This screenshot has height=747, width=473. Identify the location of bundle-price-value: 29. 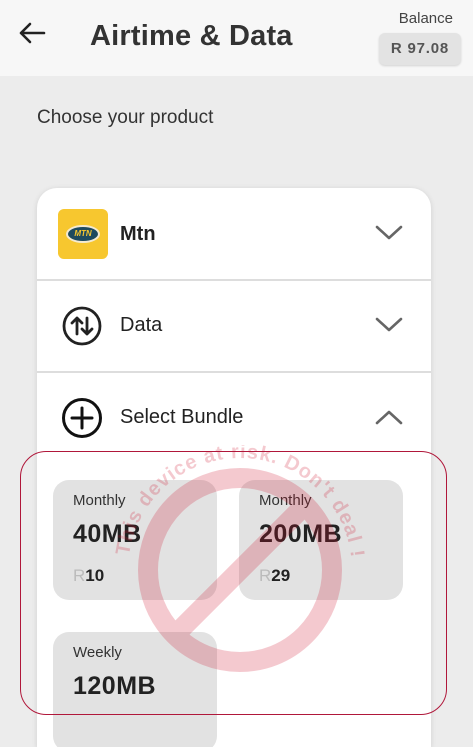
(281, 575).